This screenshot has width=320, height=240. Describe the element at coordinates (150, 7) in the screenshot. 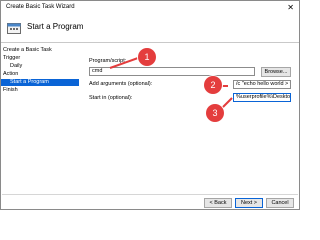

I see `title-bar: Create Basic Task Wizard ✕` at that location.